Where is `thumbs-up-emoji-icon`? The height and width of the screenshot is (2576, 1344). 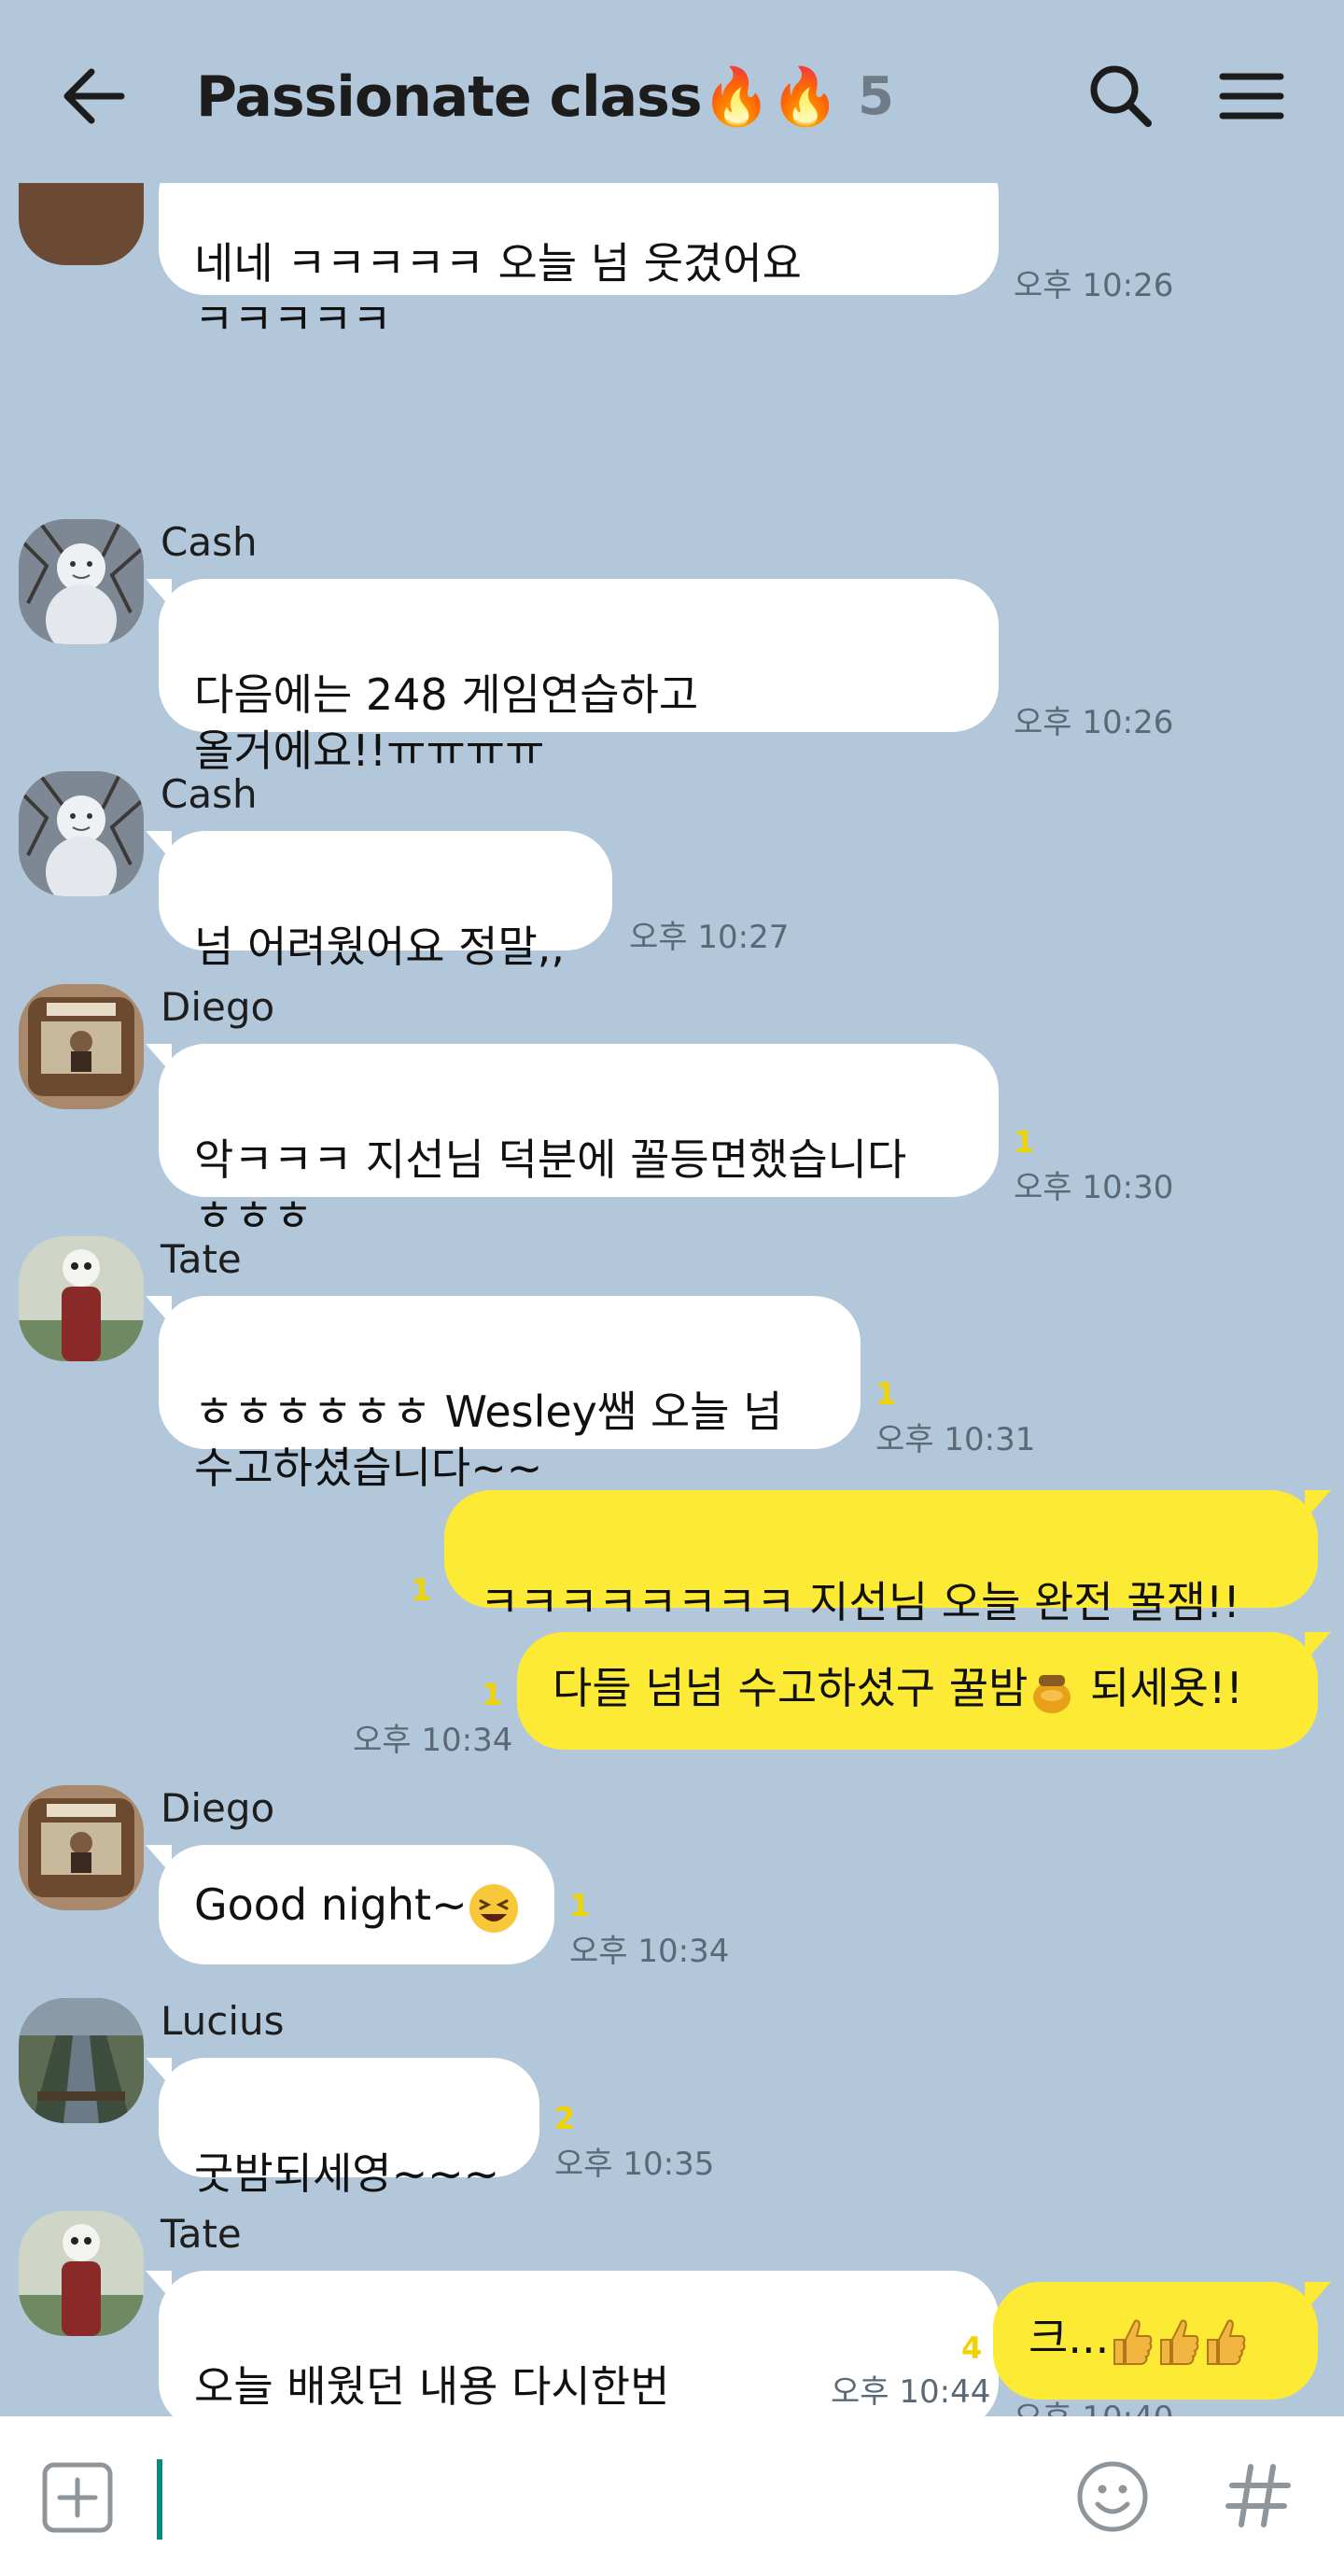 thumbs-up-emoji-icon is located at coordinates (1179, 2342).